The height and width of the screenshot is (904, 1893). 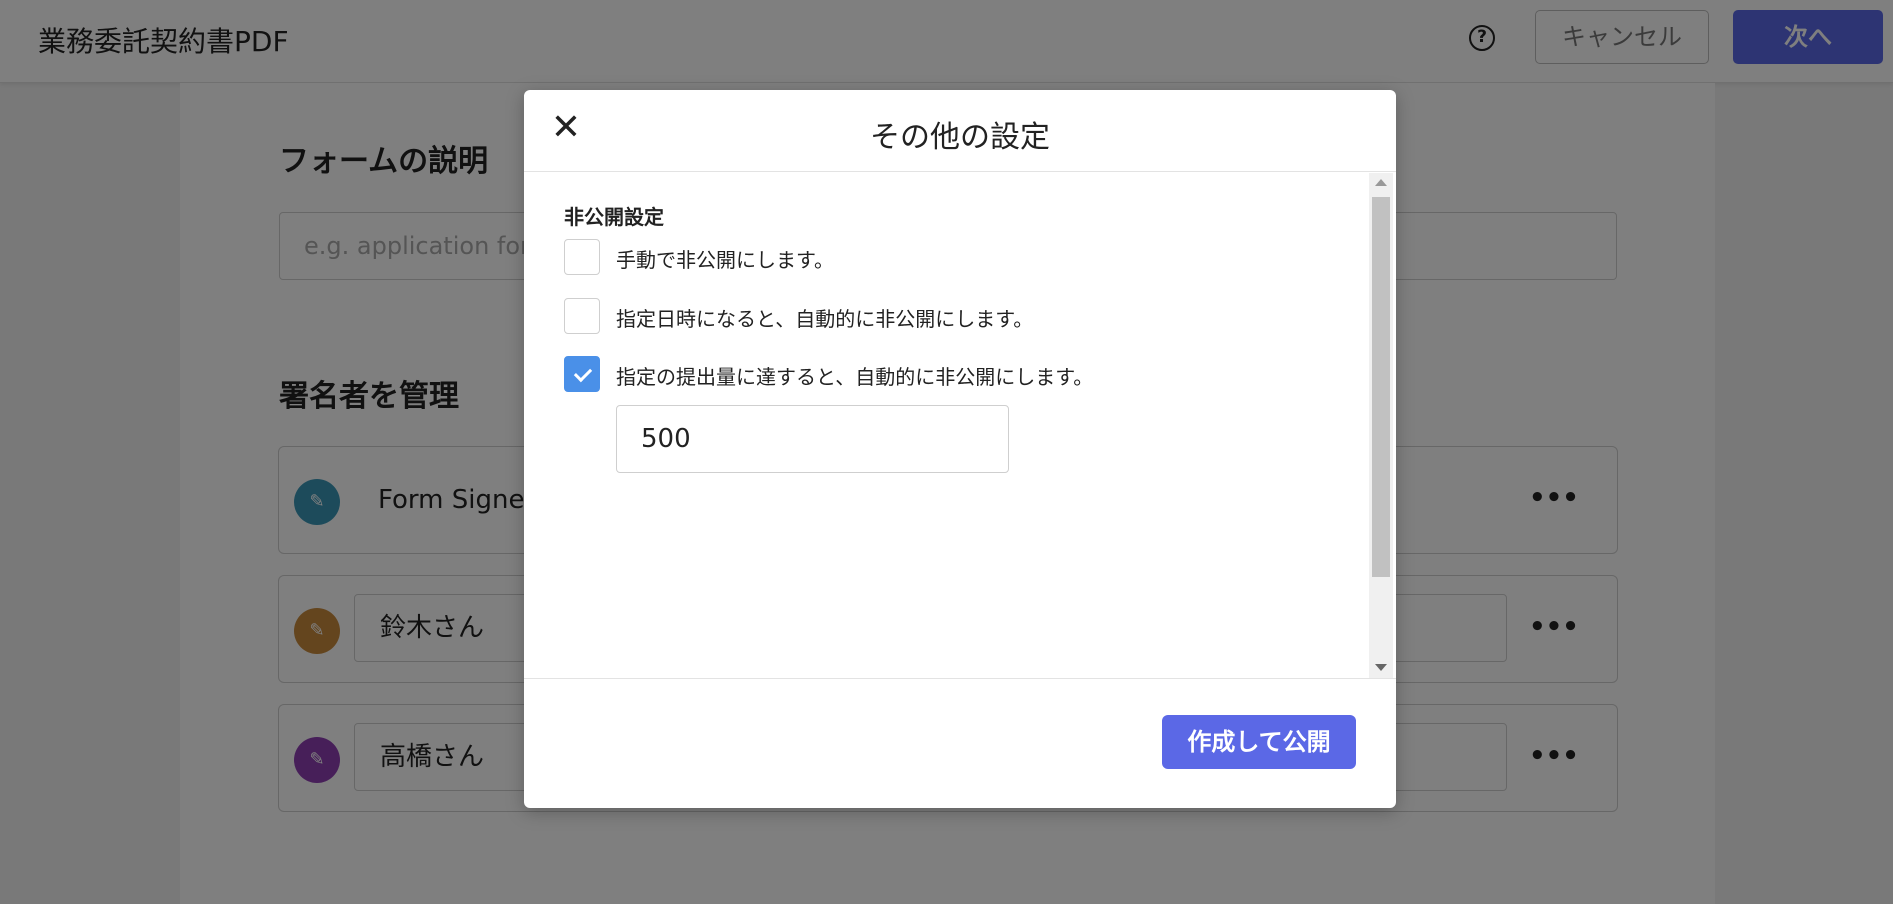 I want to click on option-label: 指定日時になると、自動的に非公開にします。, so click(x=825, y=319).